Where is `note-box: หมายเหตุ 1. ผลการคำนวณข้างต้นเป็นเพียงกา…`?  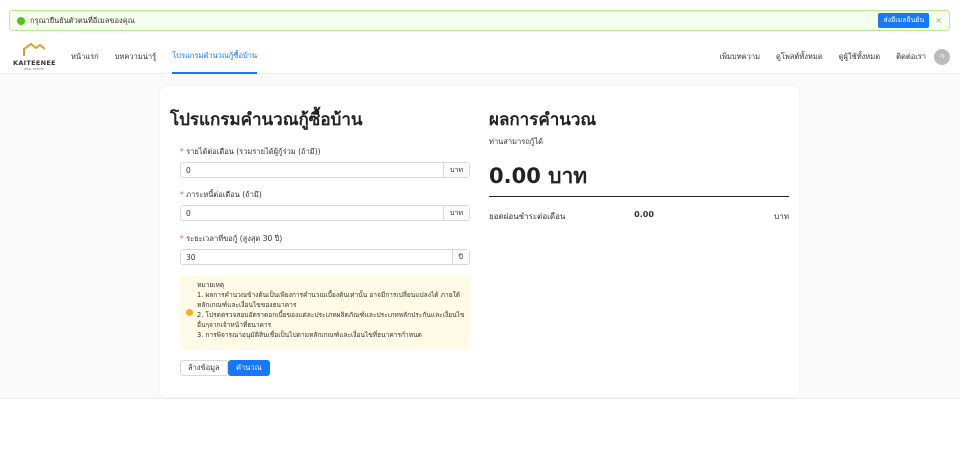 note-box: หมายเหตุ 1. ผลการคำนวณข้างต้นเป็นเพียงกา… is located at coordinates (325, 313).